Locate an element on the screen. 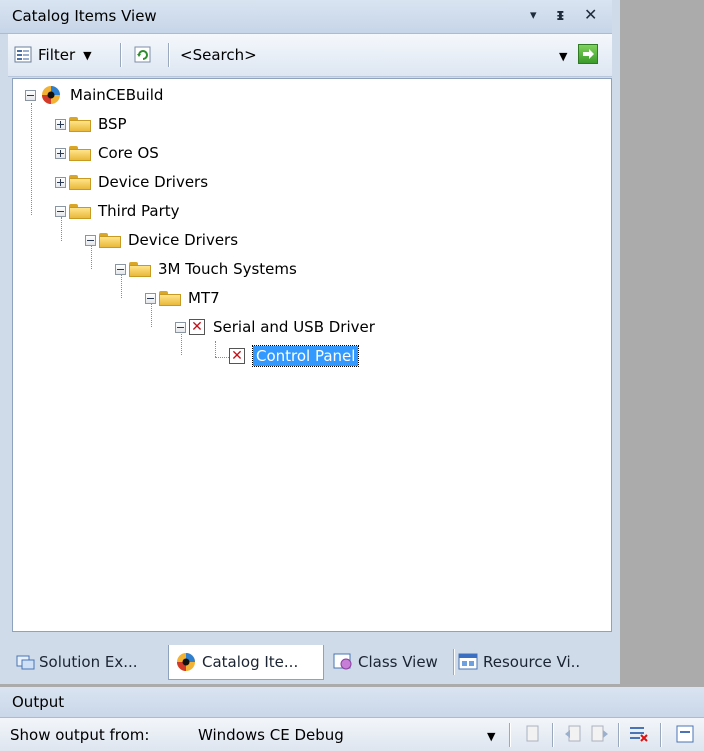  refresh-button is located at coordinates (143, 55).